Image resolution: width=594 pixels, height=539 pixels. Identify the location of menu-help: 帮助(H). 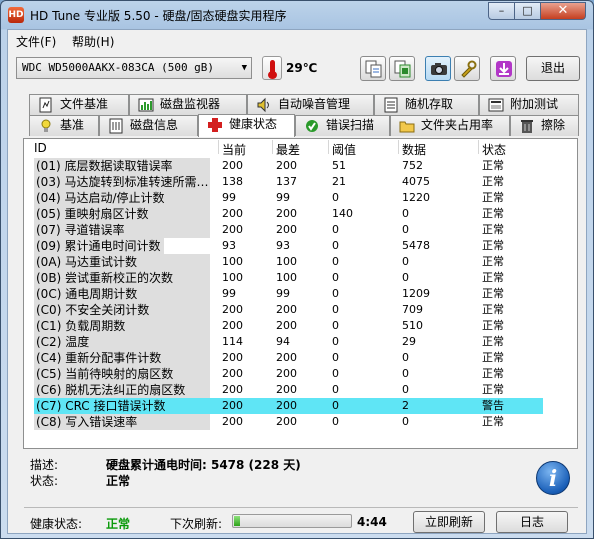
(93, 41).